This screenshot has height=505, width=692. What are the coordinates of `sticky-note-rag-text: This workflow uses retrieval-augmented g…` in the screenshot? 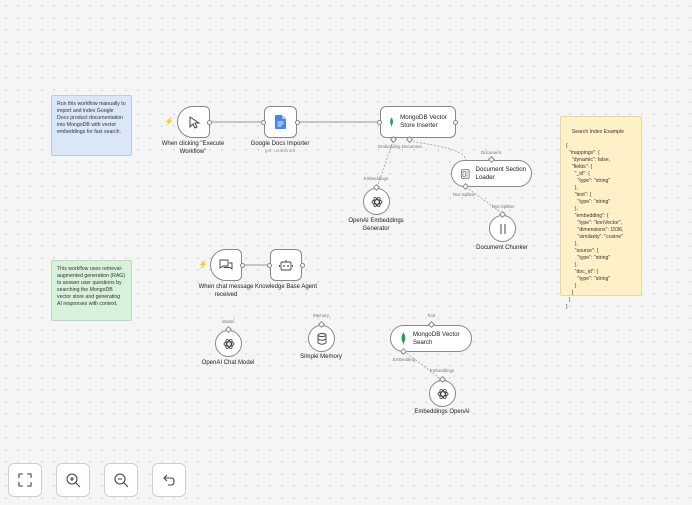 It's located at (91, 287).